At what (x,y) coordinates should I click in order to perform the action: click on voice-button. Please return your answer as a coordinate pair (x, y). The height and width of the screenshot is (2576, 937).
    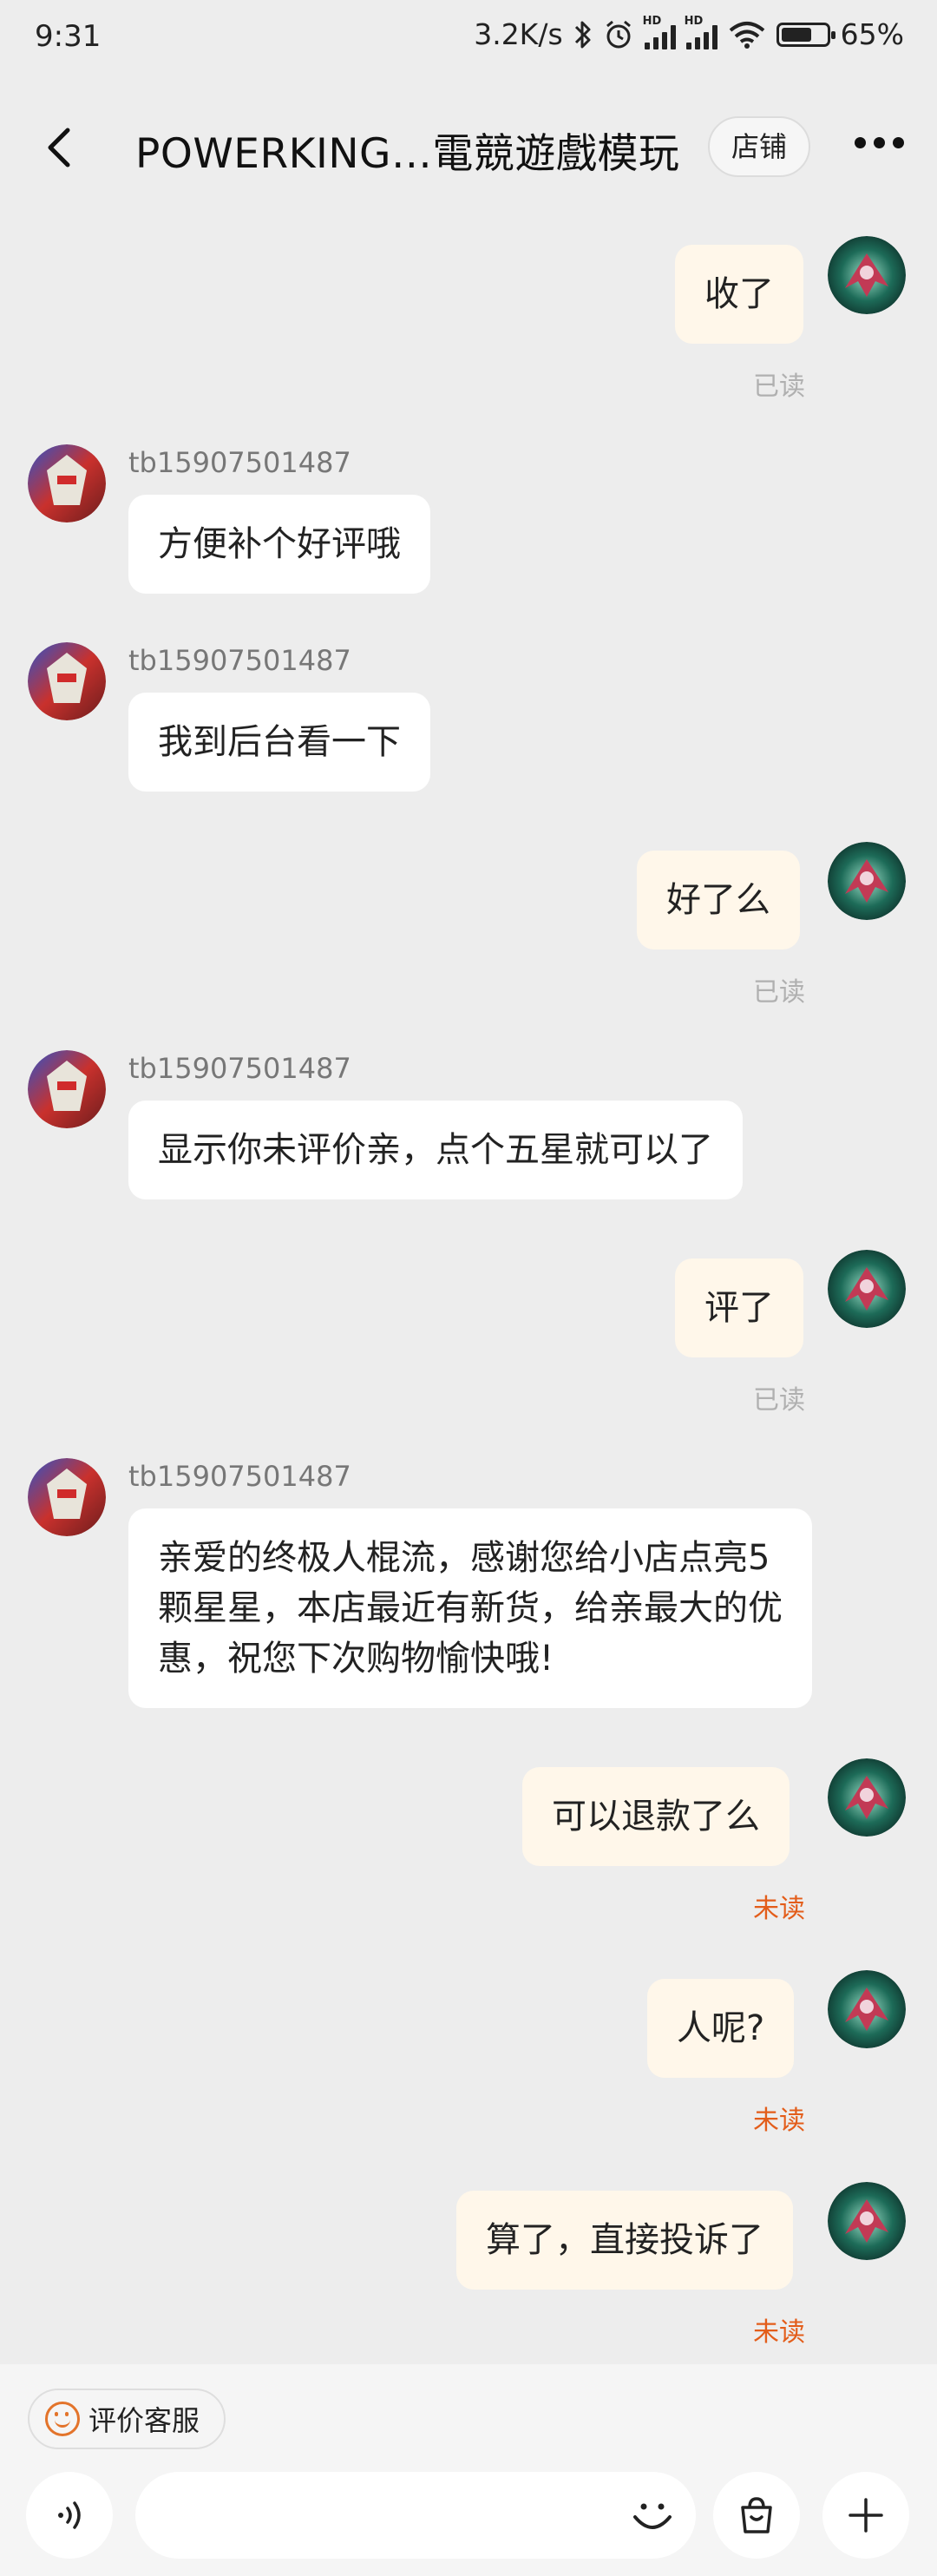
    Looking at the image, I should click on (69, 2515).